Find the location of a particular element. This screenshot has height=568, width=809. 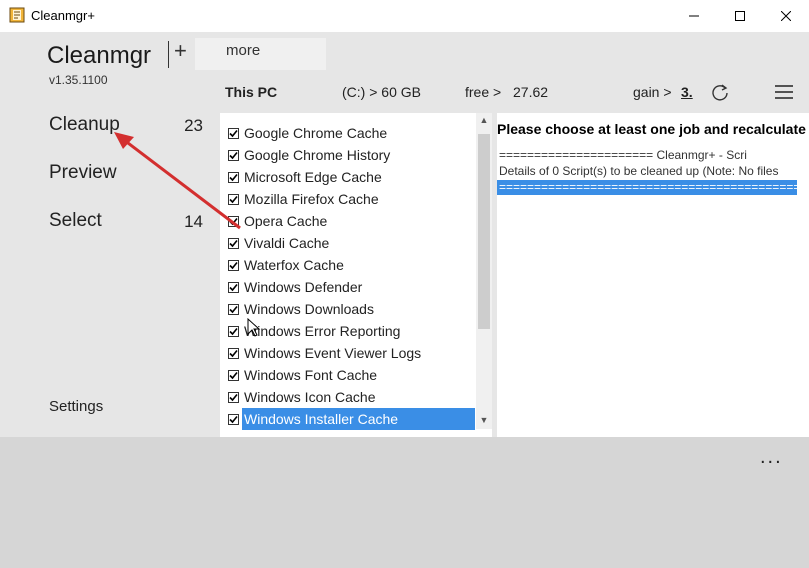

scroll-thumb is located at coordinates (484, 231).